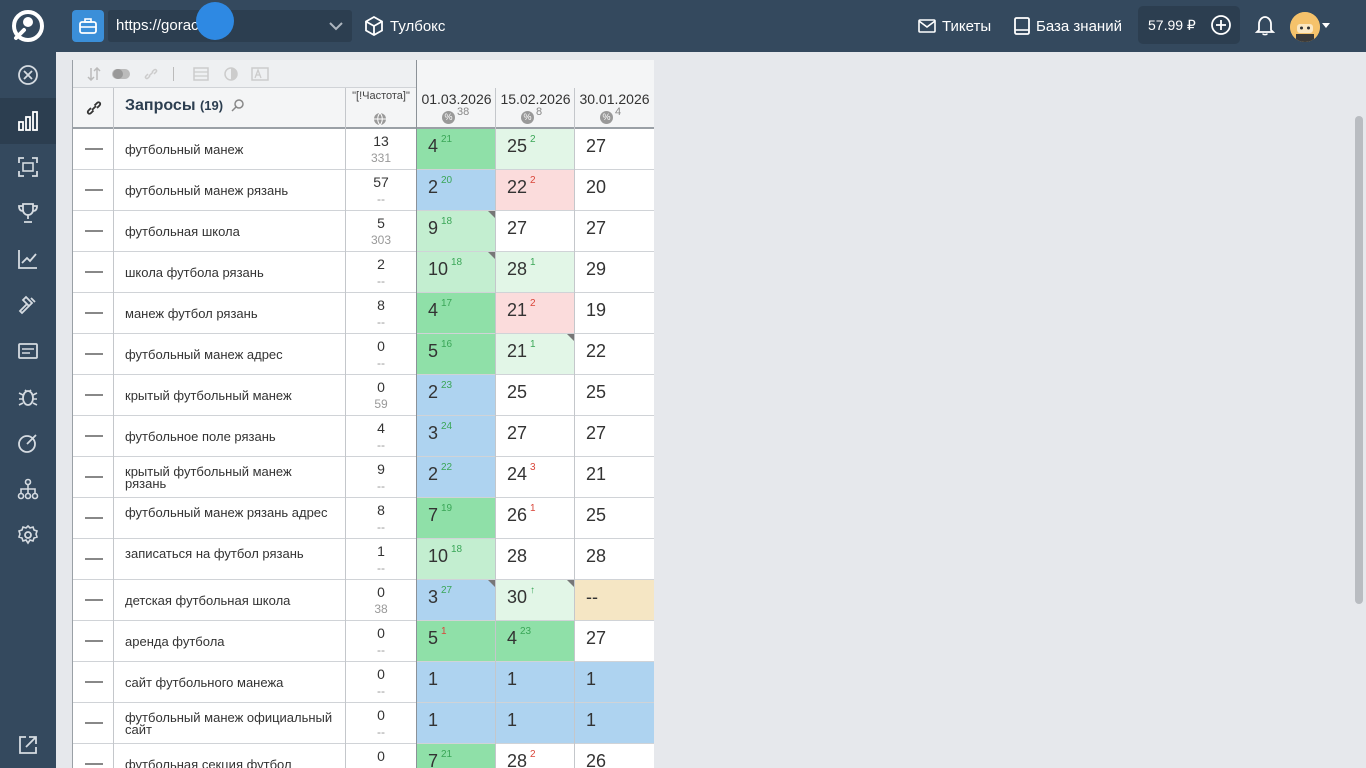  What do you see at coordinates (260, 74) in the screenshot?
I see `text-format-icon` at bounding box center [260, 74].